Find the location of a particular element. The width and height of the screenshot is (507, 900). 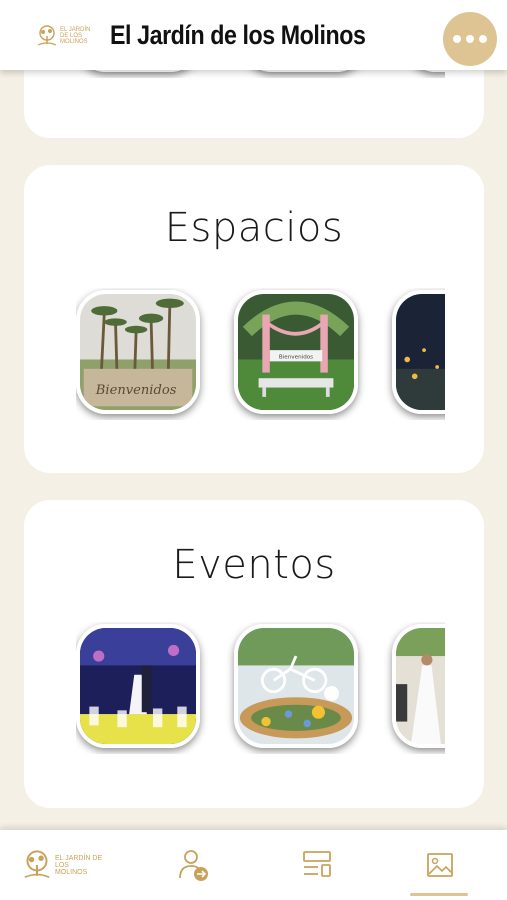

nav-logo-wordmark: EL JARDÍN DE LOS MOLINOS is located at coordinates (78, 865).